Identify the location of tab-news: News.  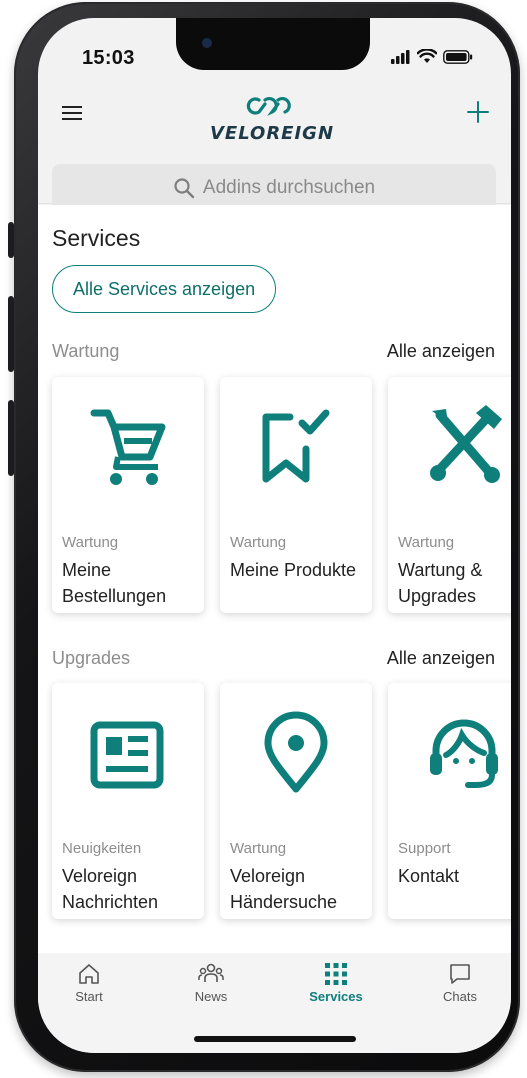
(211, 981).